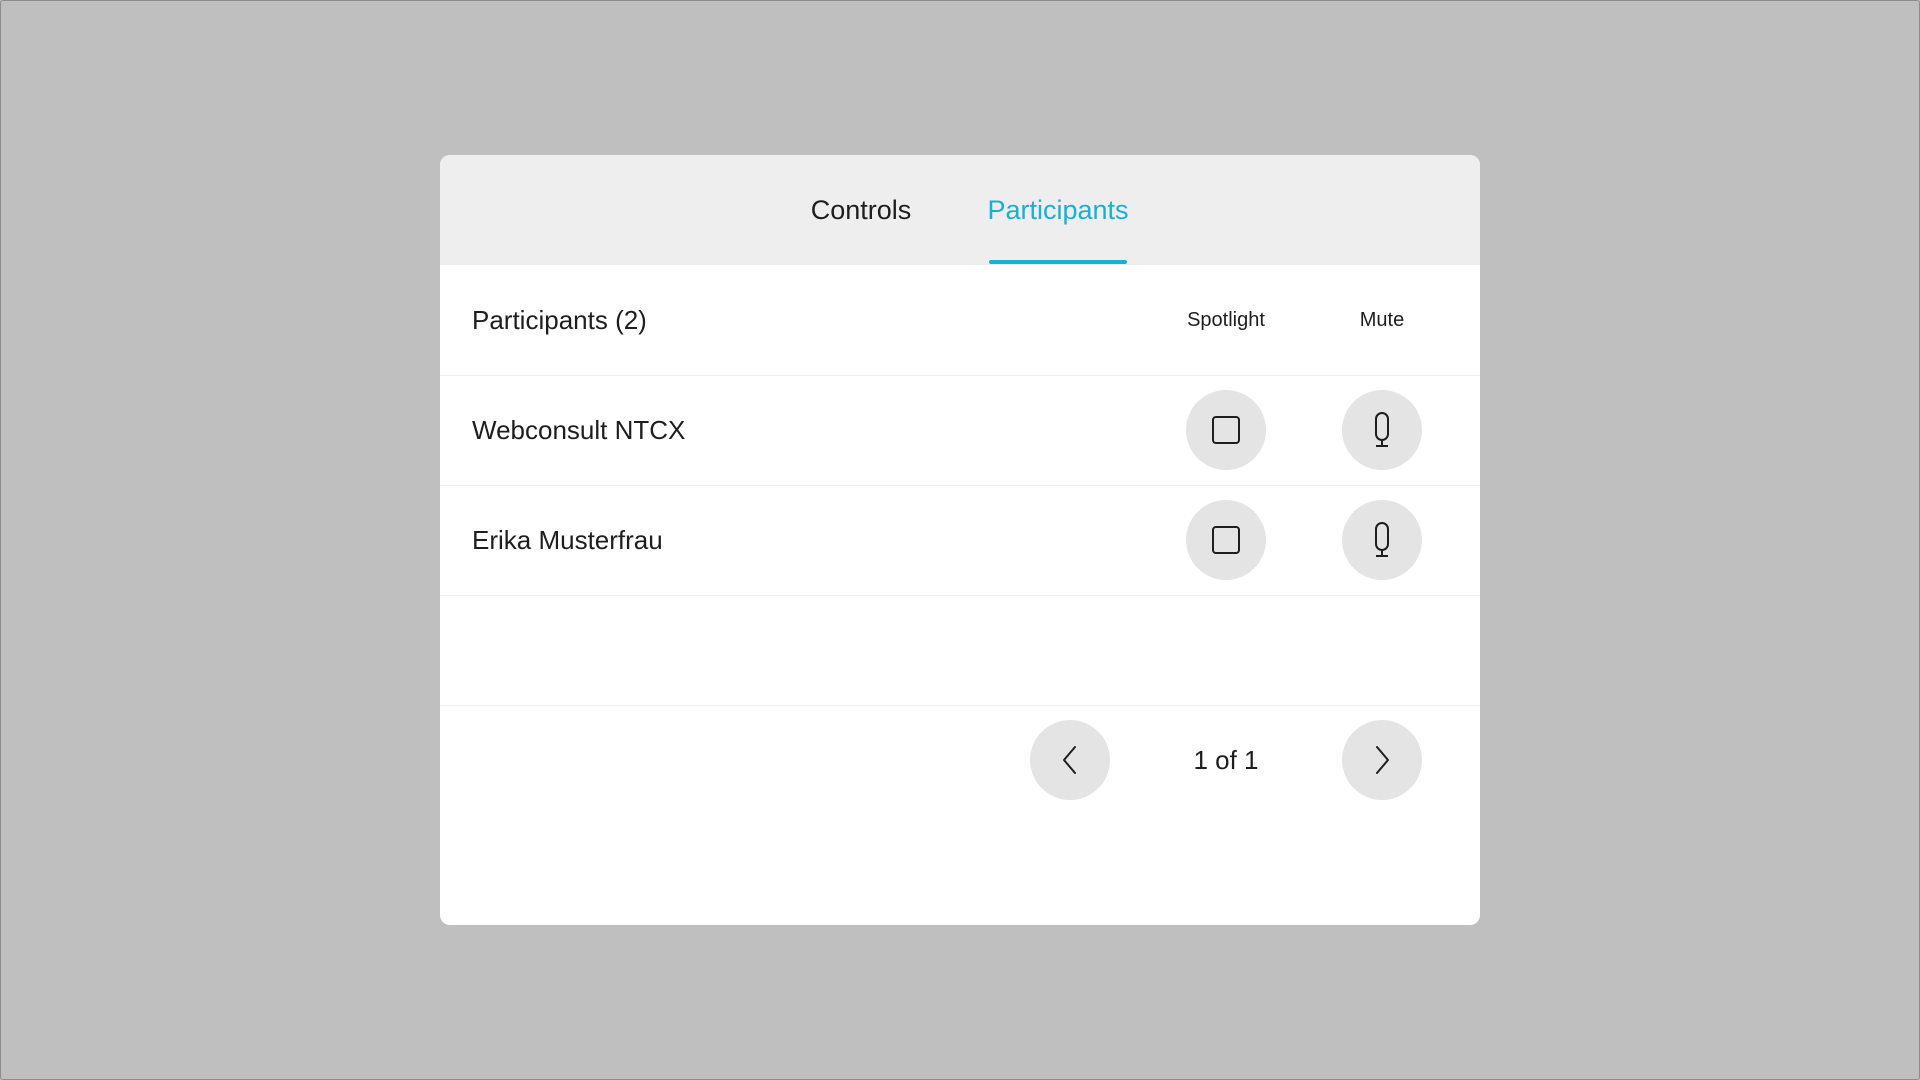  Describe the element at coordinates (1058, 262) in the screenshot. I see `active-tab-indicator` at that location.